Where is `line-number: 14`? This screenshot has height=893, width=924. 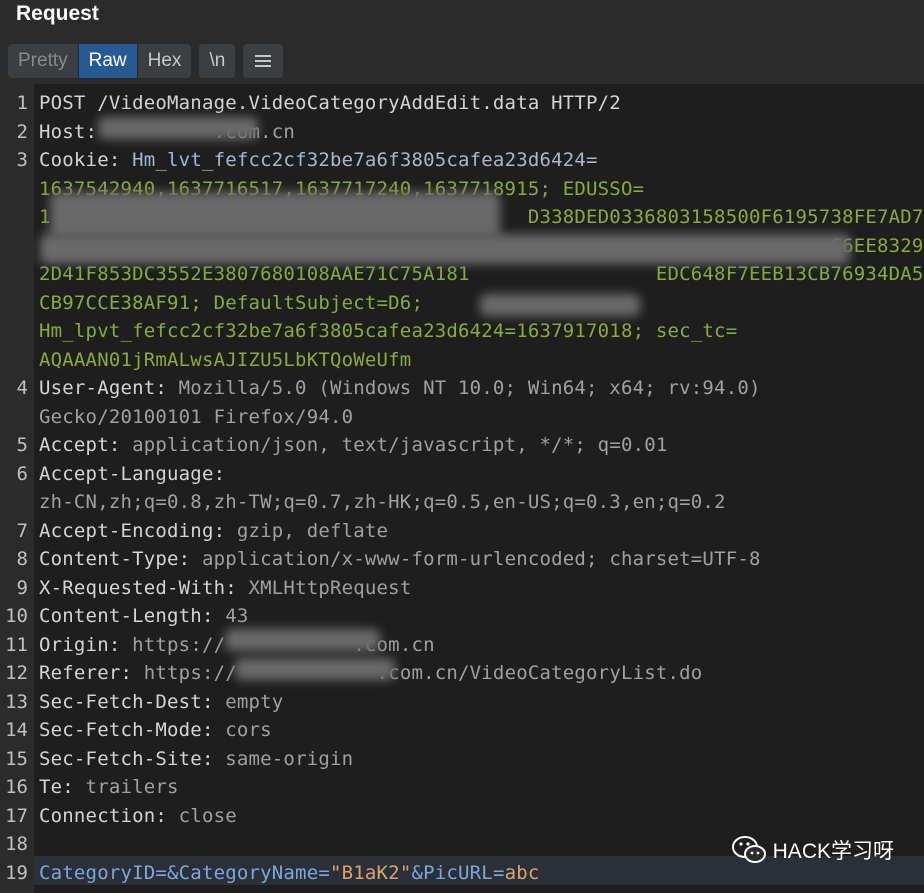
line-number: 14 is located at coordinates (16, 730).